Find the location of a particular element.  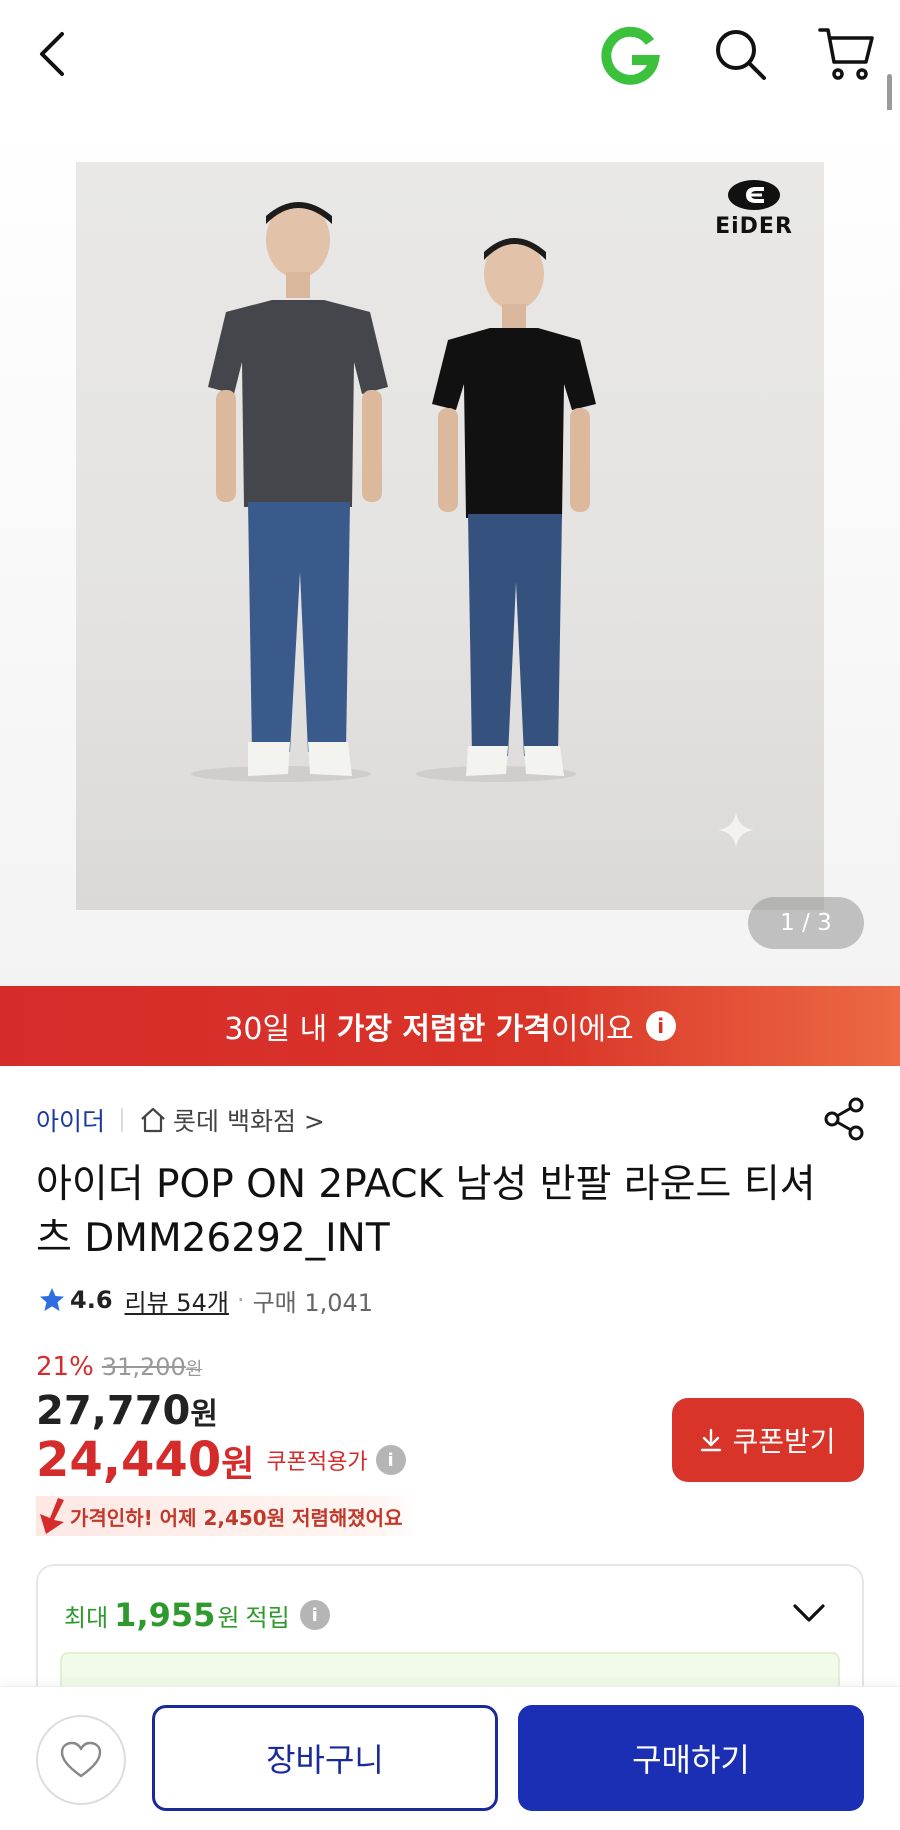

buy-now-label: 구매하기 is located at coordinates (691, 1760).